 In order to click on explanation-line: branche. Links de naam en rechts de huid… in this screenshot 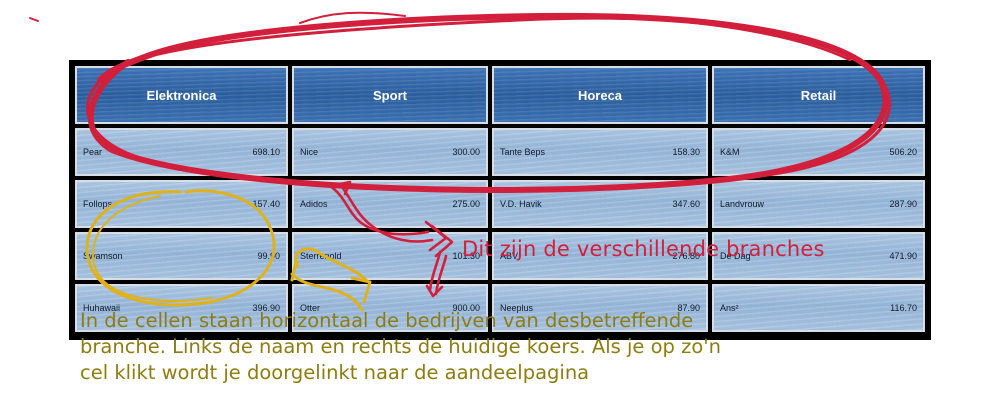, I will do `click(401, 346)`.